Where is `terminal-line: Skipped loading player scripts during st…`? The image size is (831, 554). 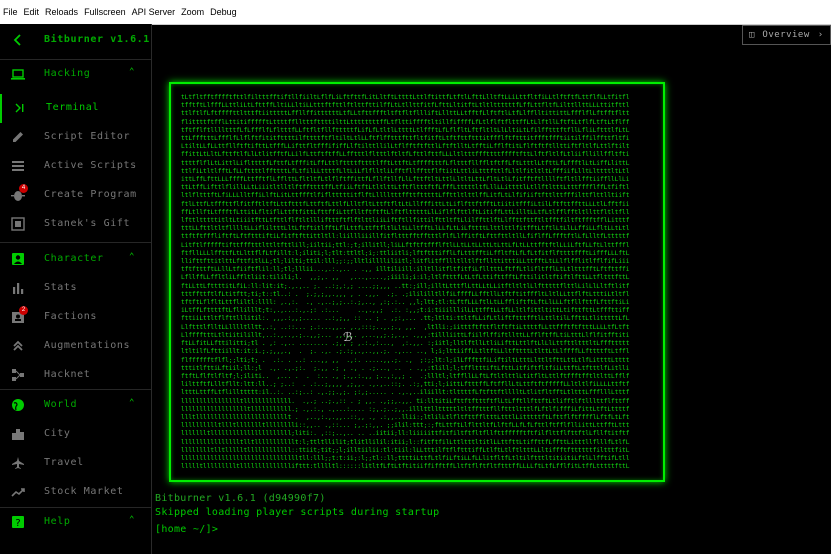
terminal-line: Skipped loading player scripts during st… is located at coordinates (297, 512).